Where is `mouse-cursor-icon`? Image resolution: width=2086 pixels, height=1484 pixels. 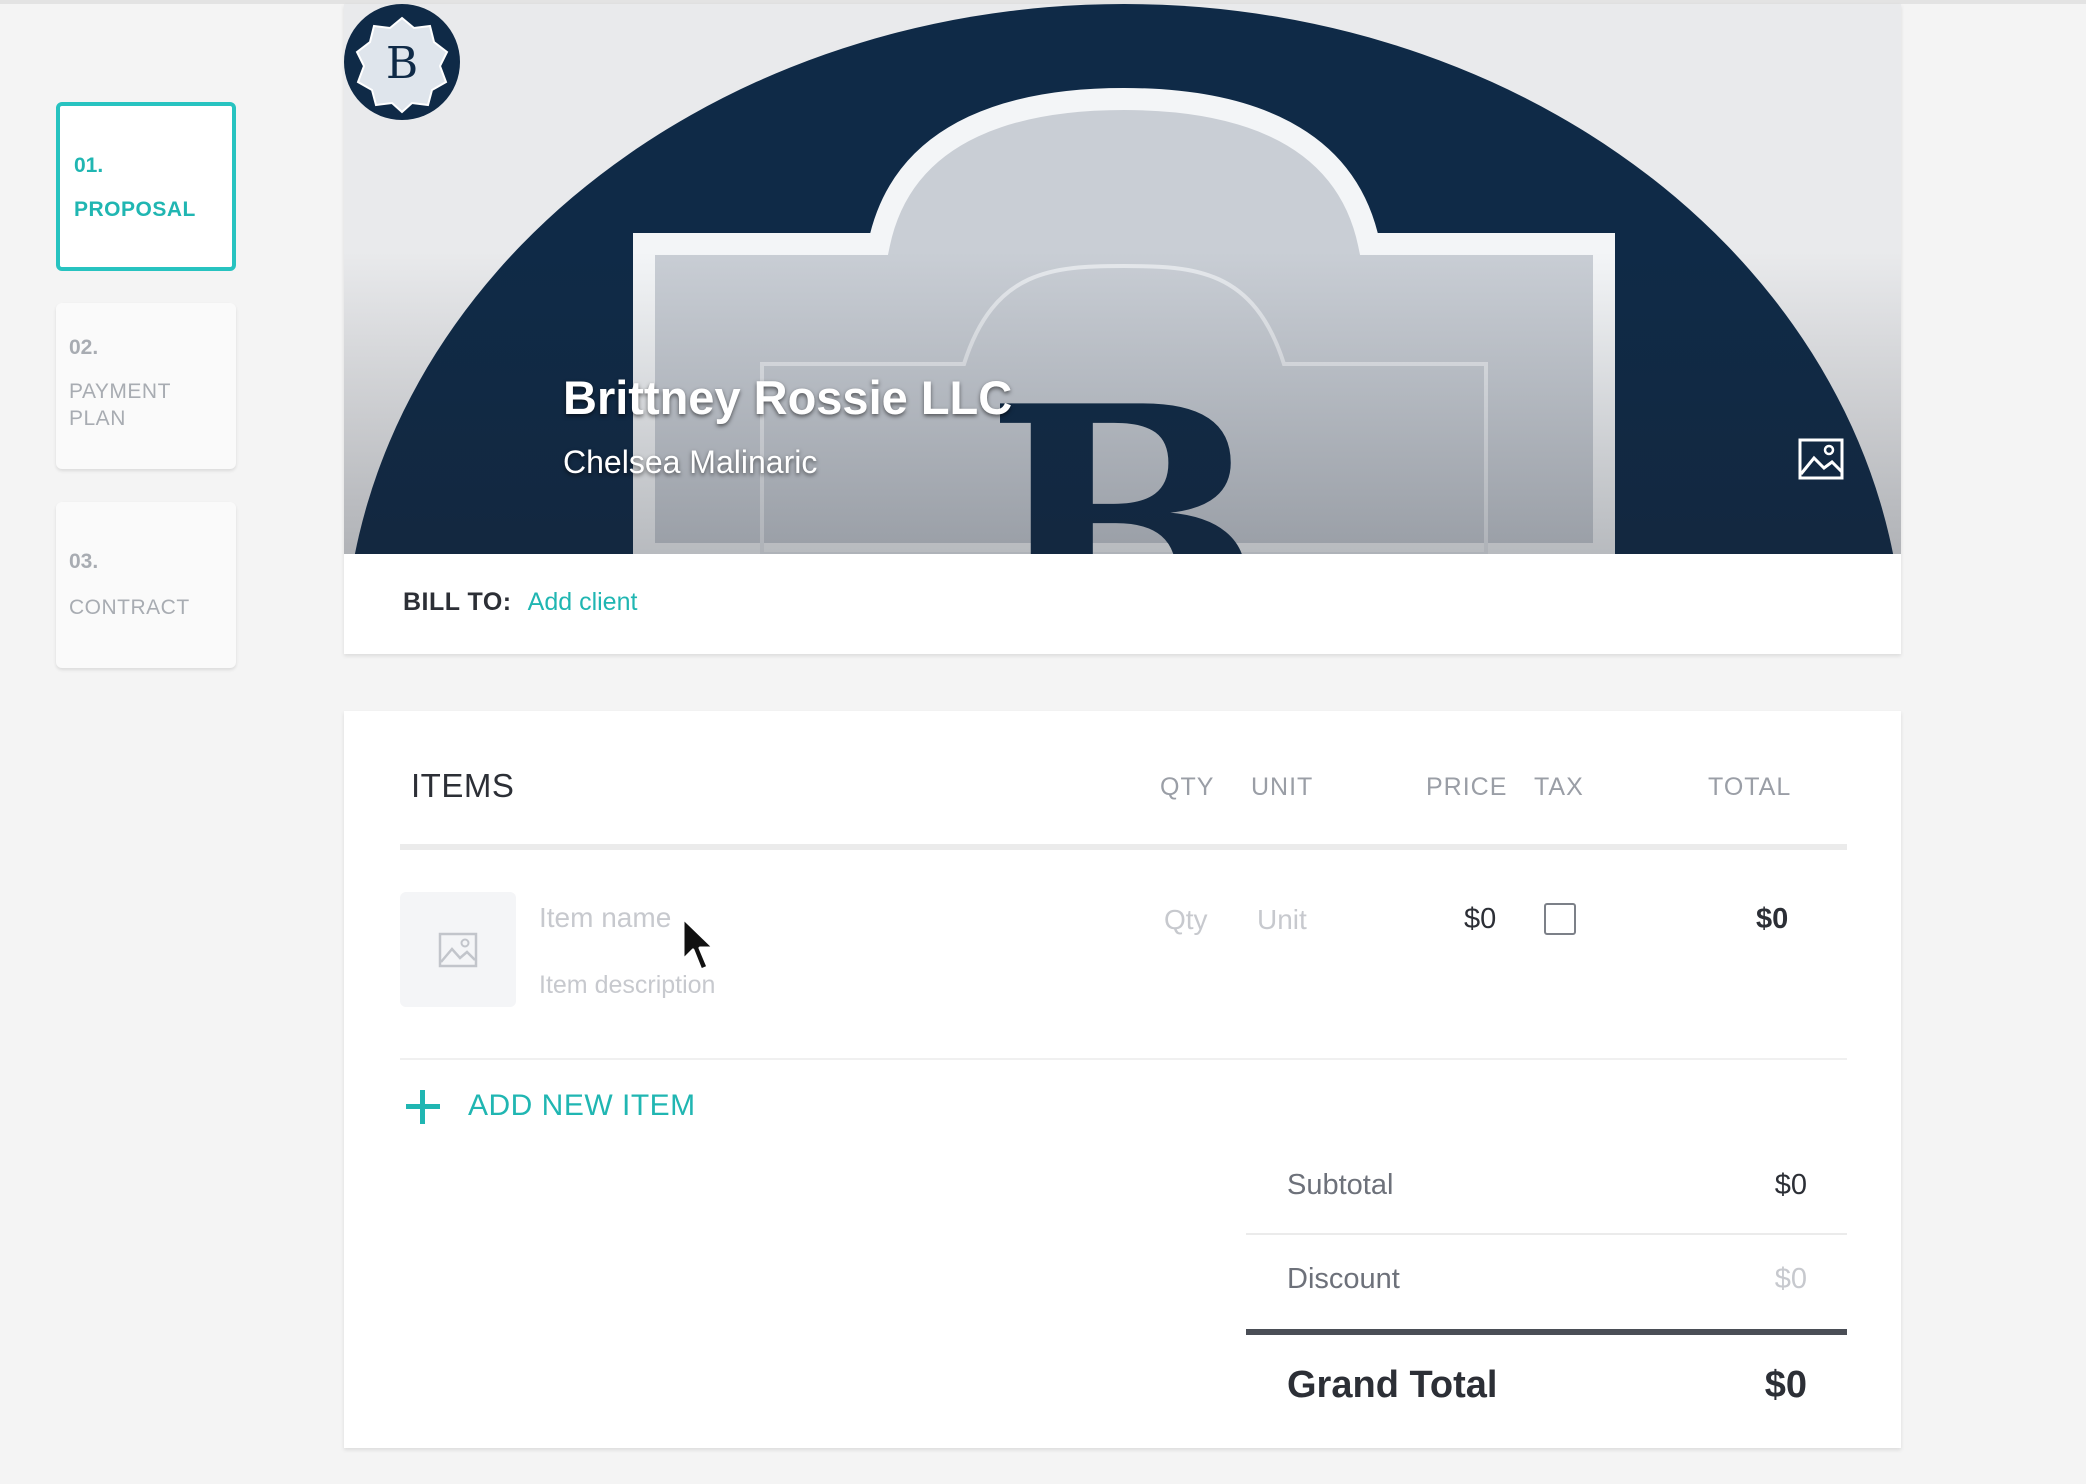 mouse-cursor-icon is located at coordinates (698, 944).